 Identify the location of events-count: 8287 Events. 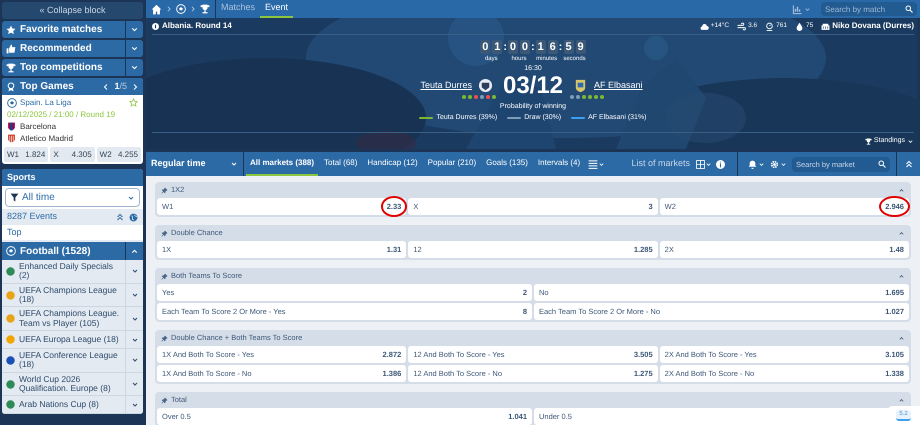
(32, 217).